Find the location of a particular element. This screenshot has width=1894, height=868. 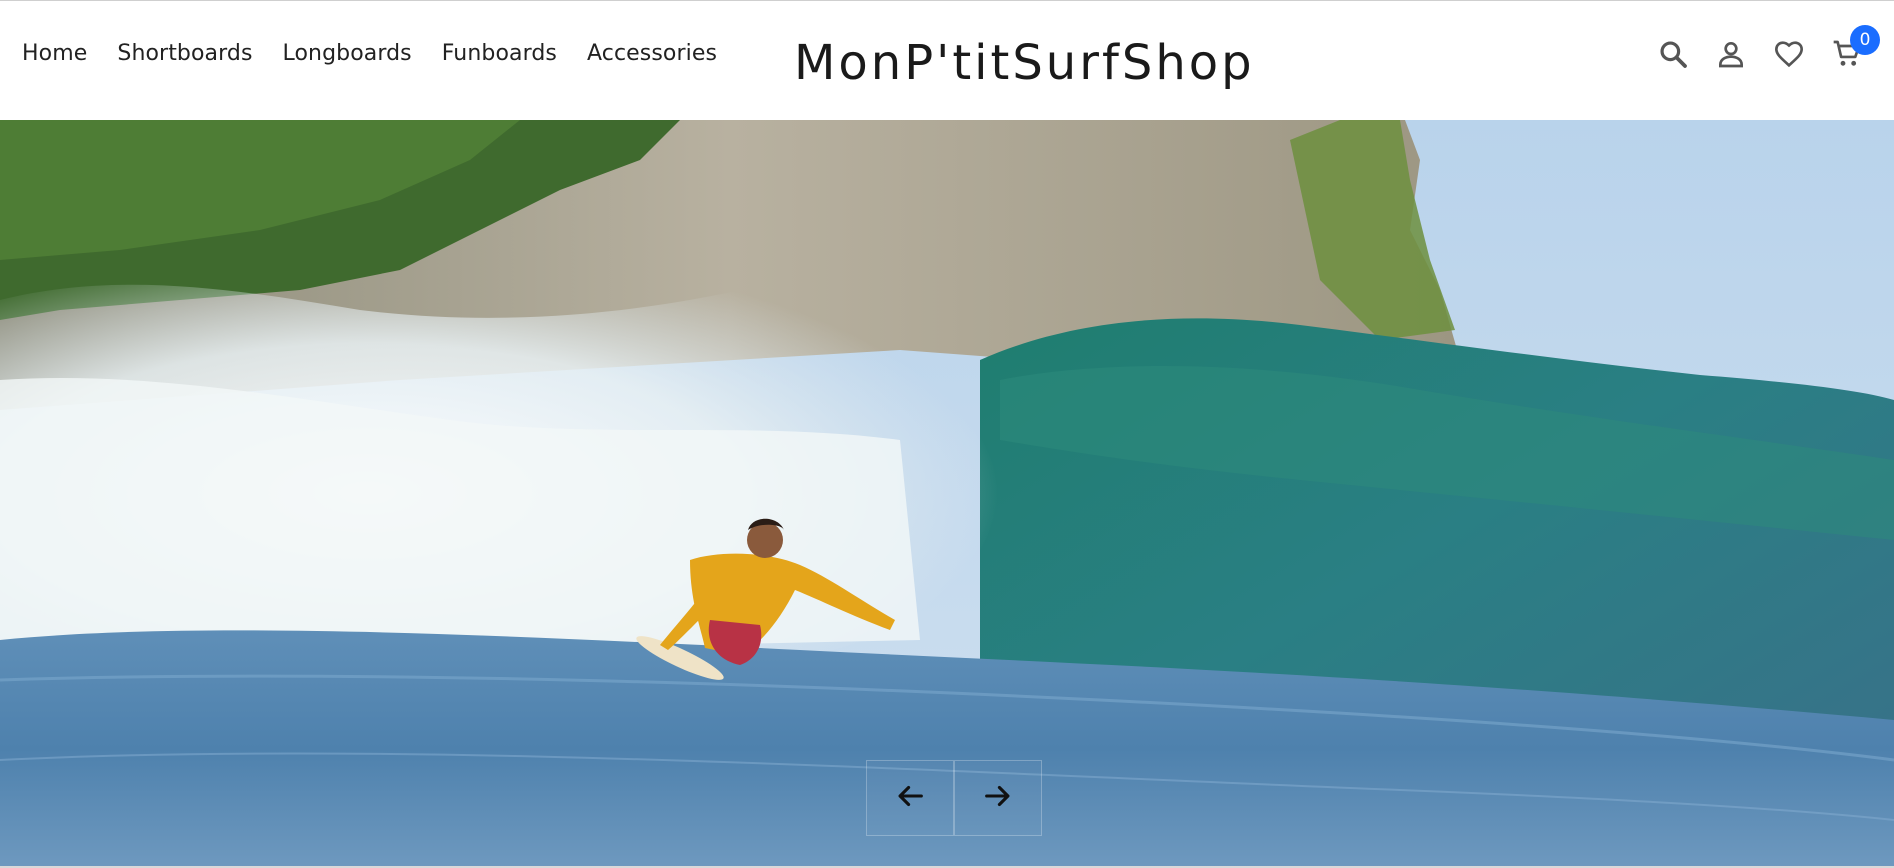

arrow-right-icon is located at coordinates (998, 798).